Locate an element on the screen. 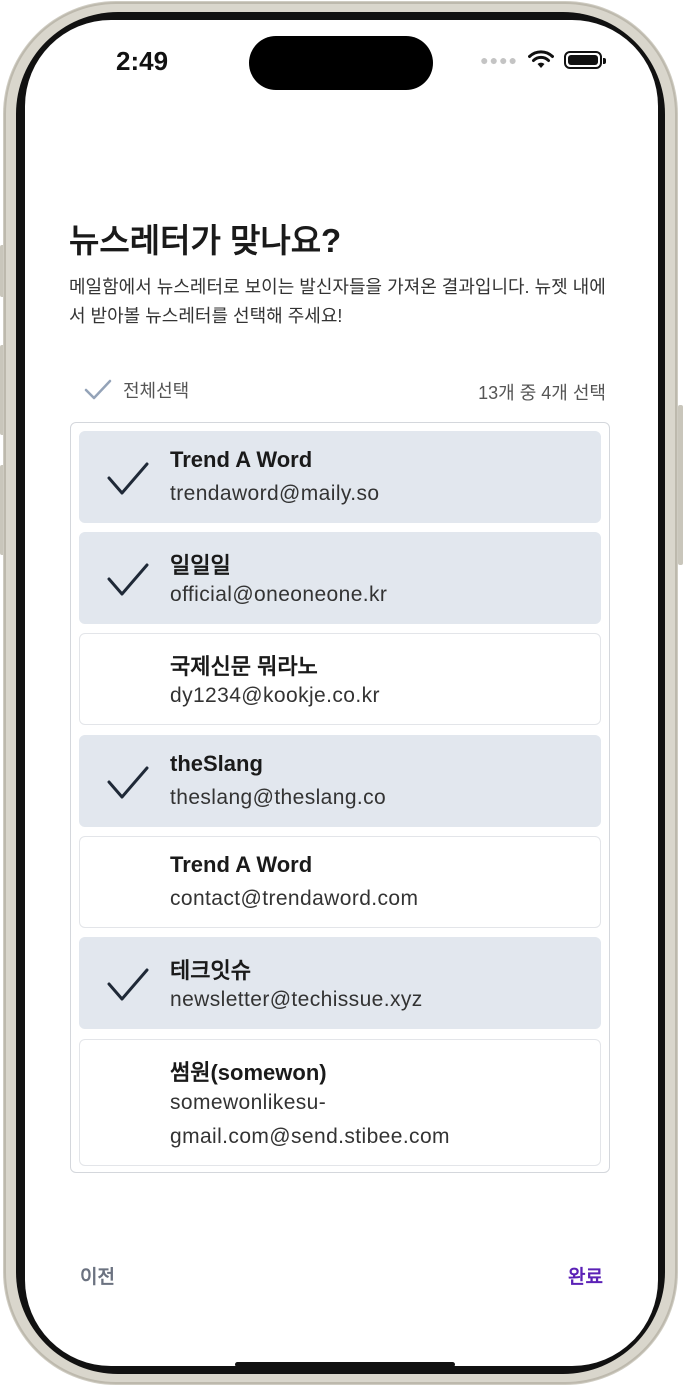  done-button: 완료 is located at coordinates (585, 1275).